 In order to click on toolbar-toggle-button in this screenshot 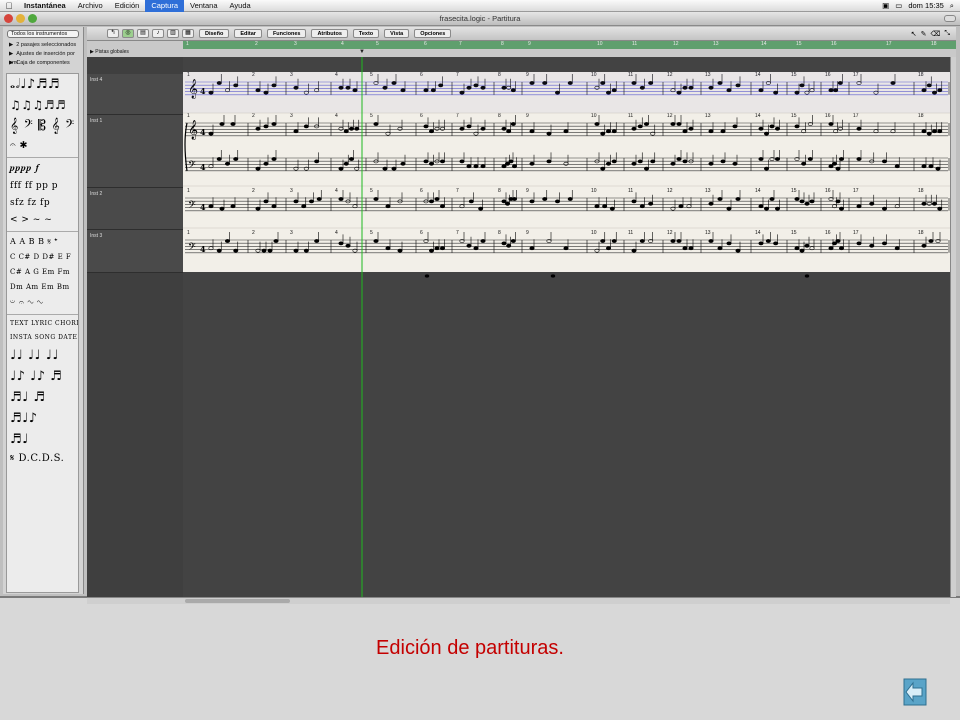, I will do `click(950, 18)`.